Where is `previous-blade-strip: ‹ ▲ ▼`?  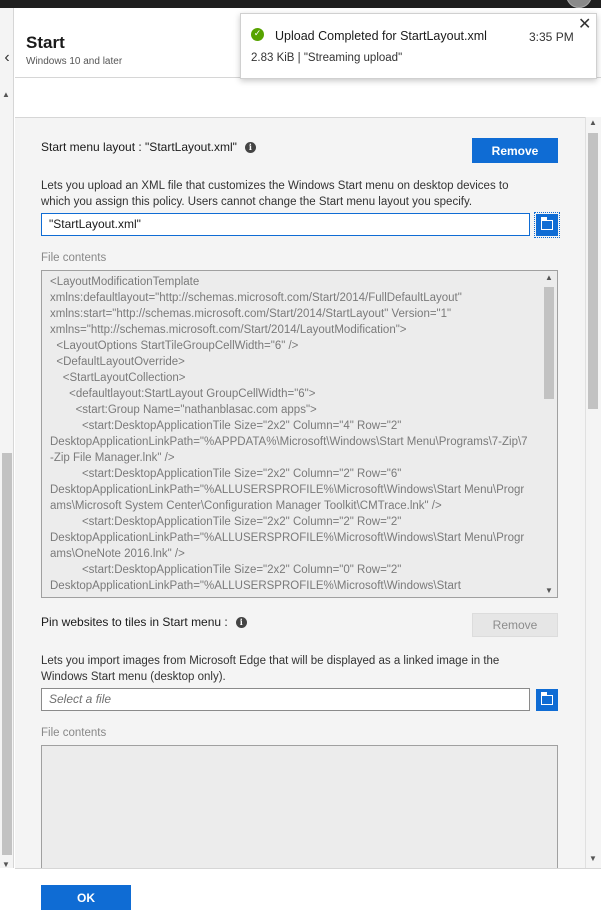 previous-blade-strip: ‹ ▲ ▼ is located at coordinates (7, 438).